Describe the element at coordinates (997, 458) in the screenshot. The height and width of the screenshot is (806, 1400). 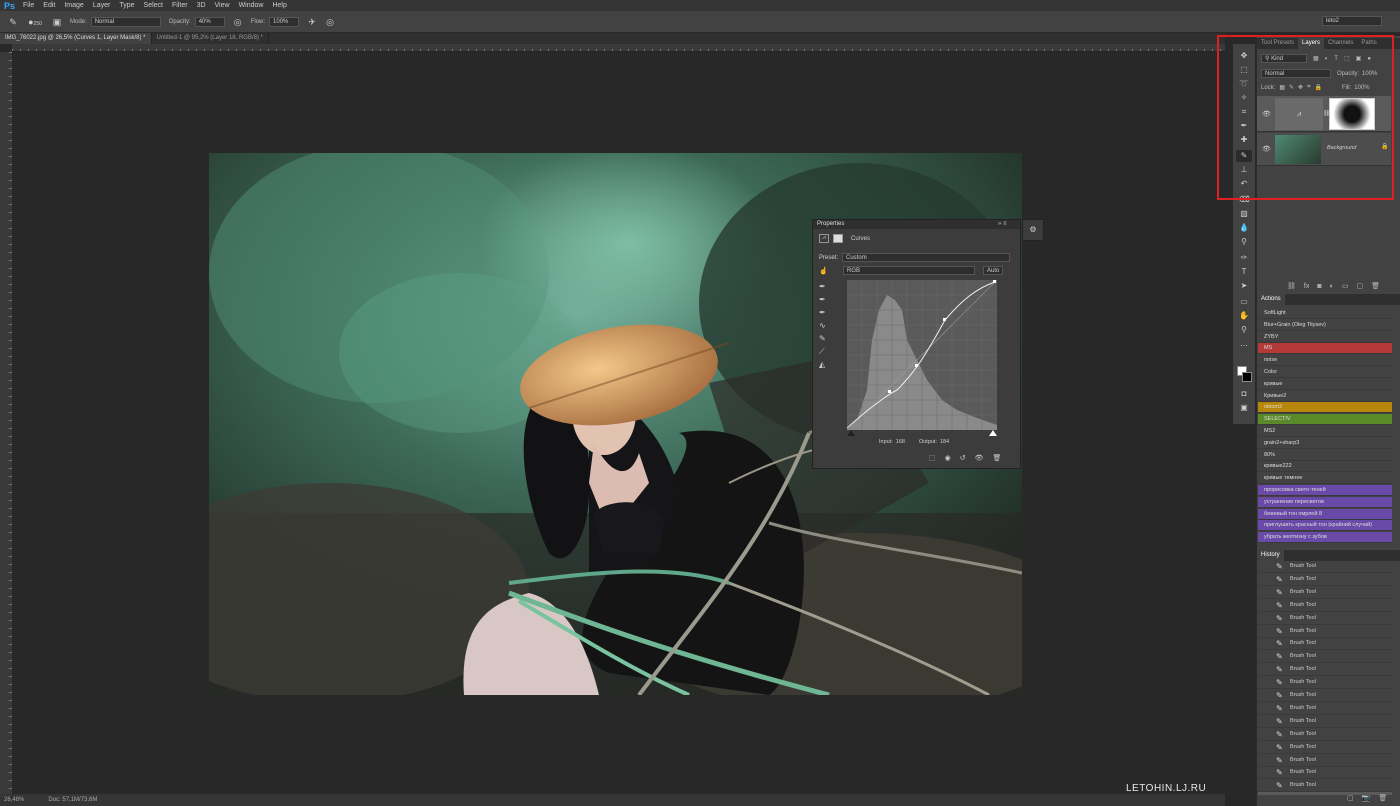
I see `delete-icon: 🗑` at that location.